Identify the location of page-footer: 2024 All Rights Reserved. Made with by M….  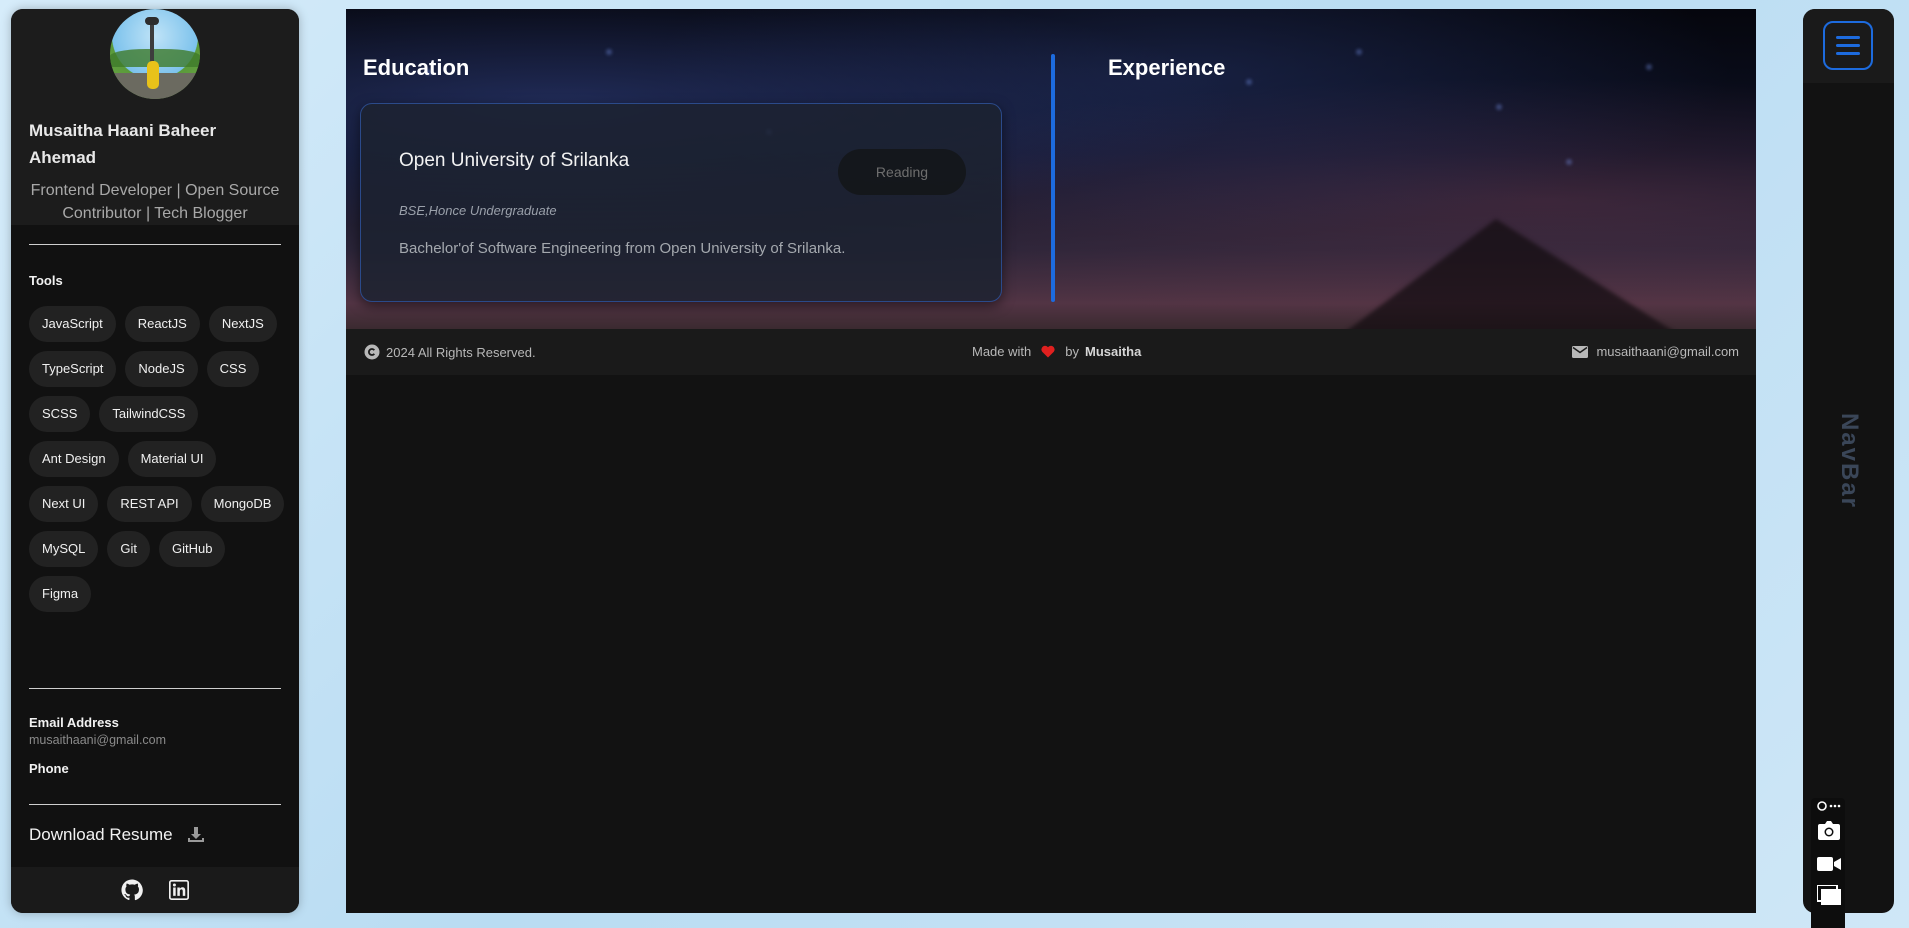
(1051, 352).